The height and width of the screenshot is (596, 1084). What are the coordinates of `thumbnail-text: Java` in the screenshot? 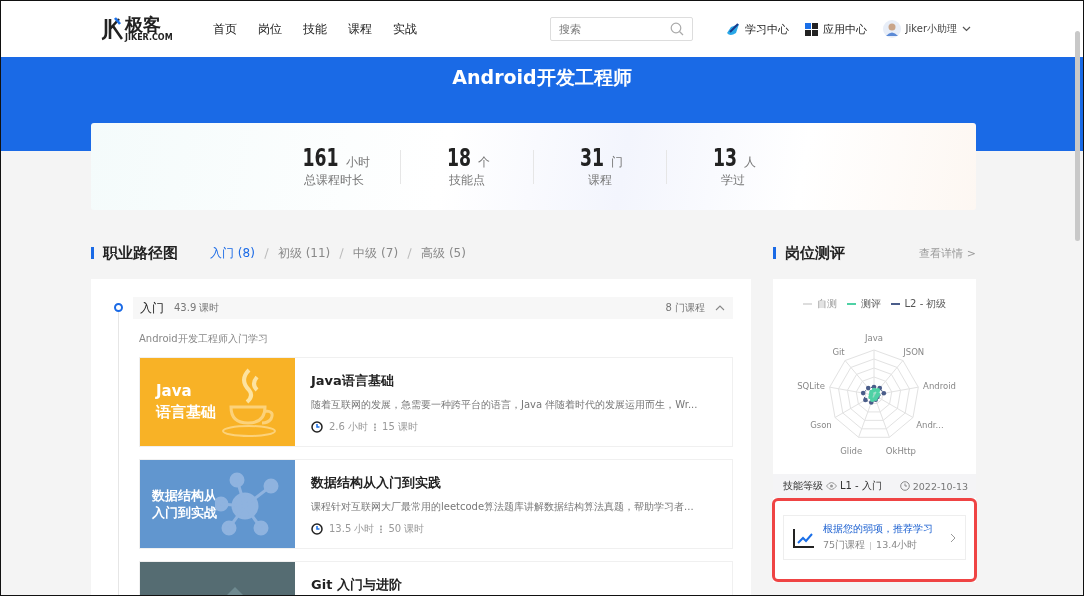 It's located at (174, 391).